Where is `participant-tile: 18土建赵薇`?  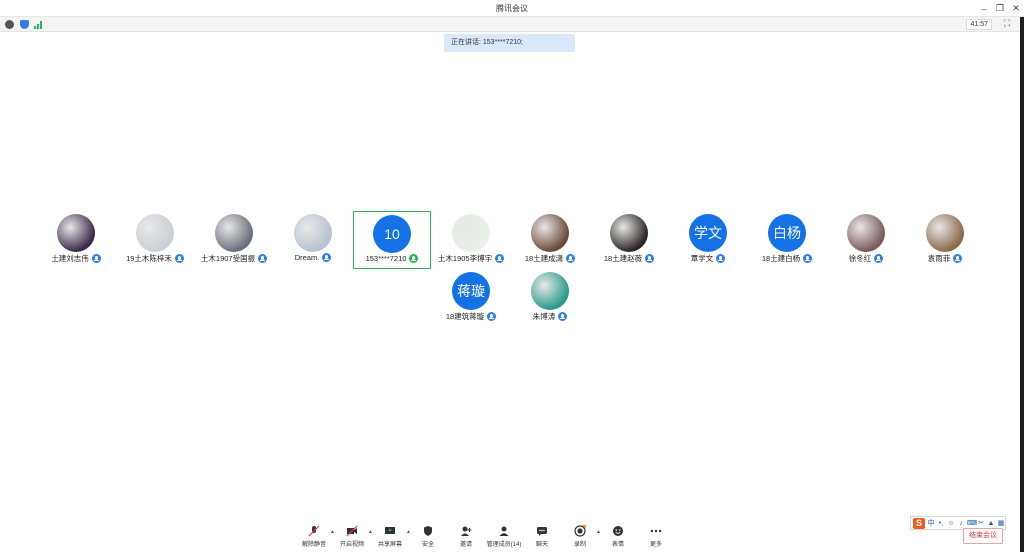
participant-tile: 18土建赵薇 is located at coordinates (629, 240).